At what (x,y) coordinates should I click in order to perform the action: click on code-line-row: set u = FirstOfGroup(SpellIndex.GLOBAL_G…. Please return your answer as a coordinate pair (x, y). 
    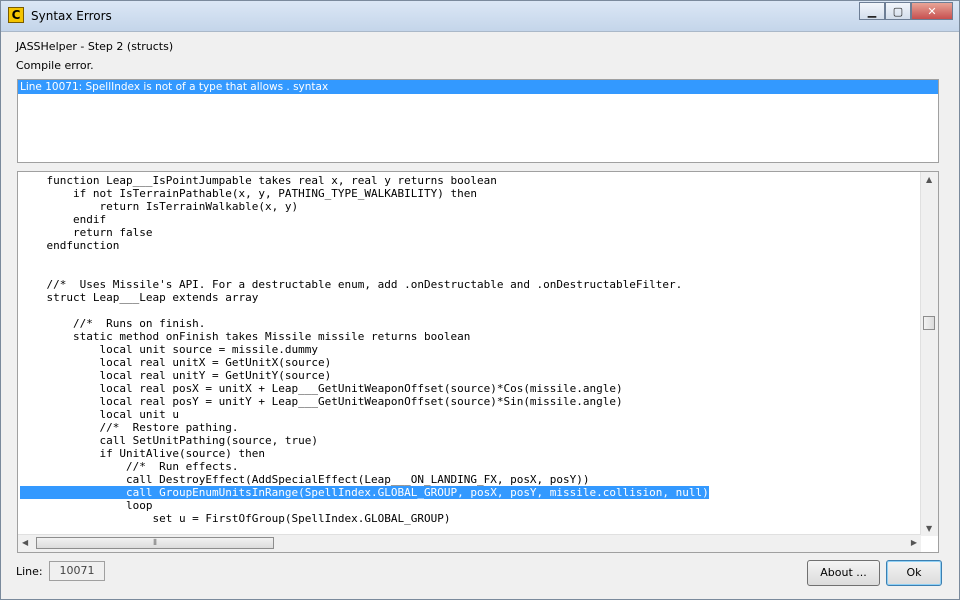
    Looking at the image, I should click on (470, 518).